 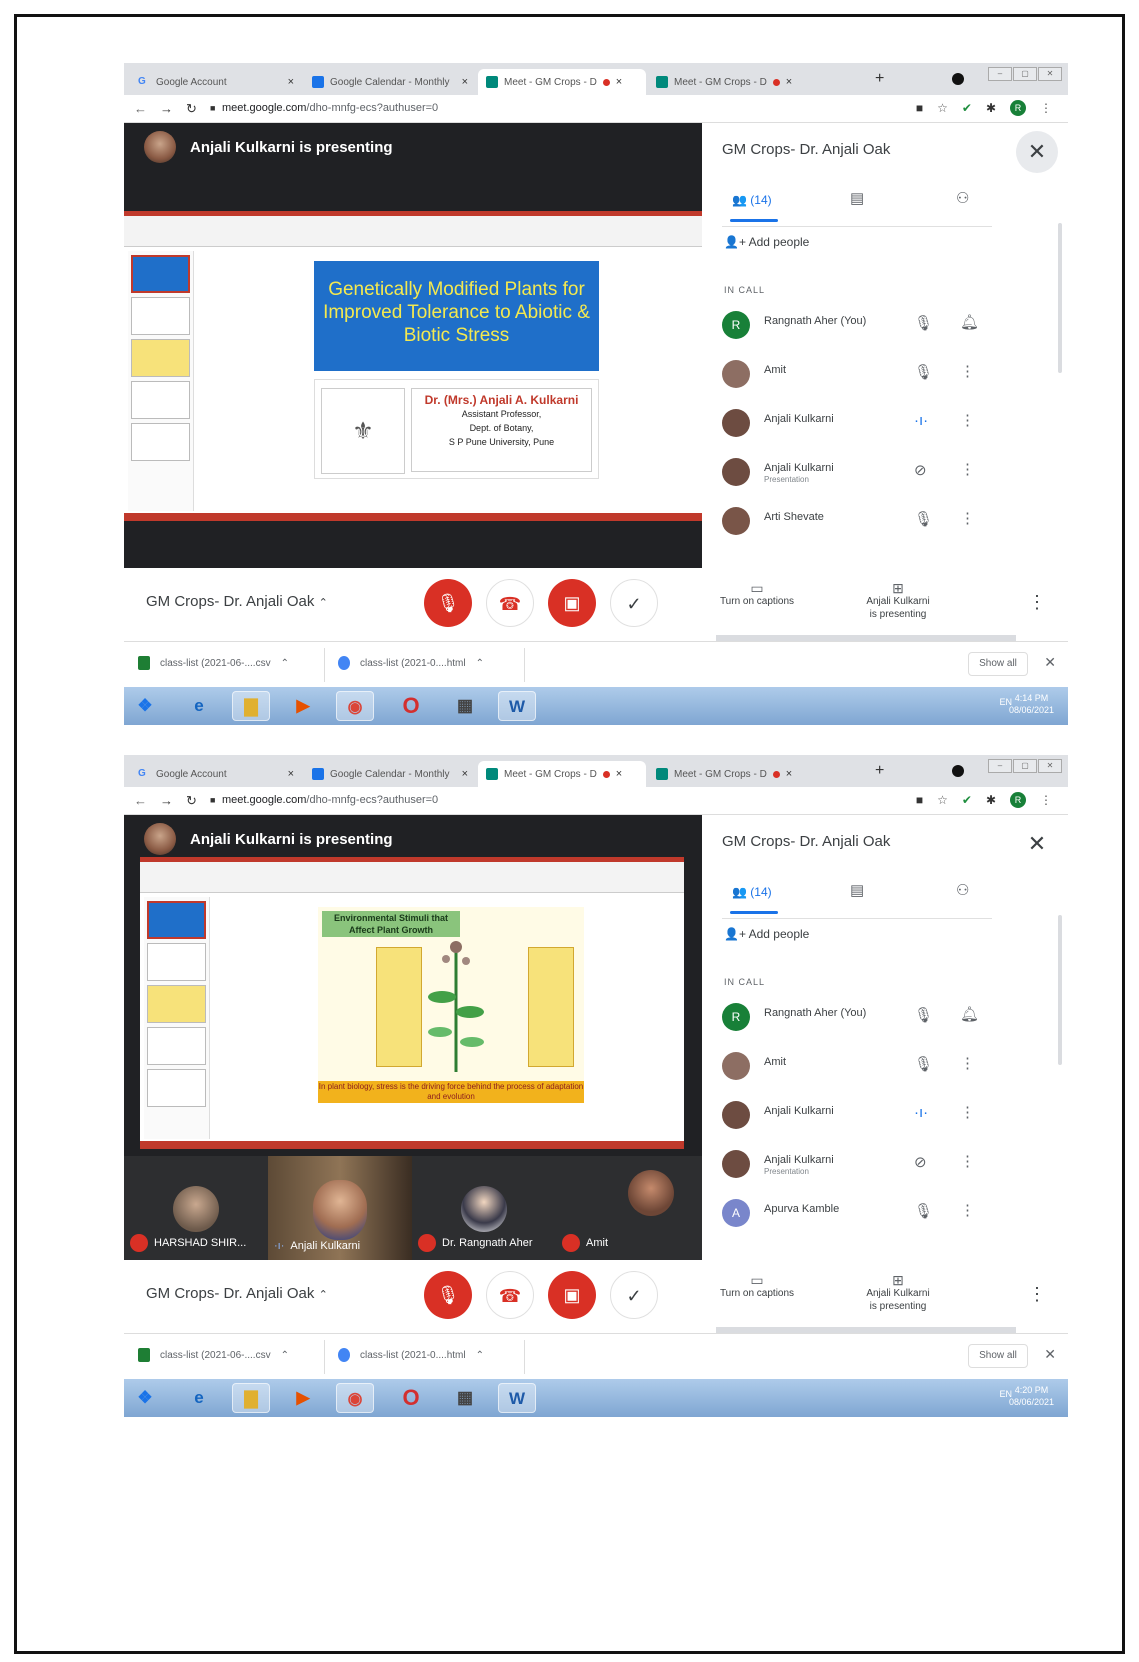 What do you see at coordinates (1050, 766) in the screenshot?
I see `window-close-button: ✕` at bounding box center [1050, 766].